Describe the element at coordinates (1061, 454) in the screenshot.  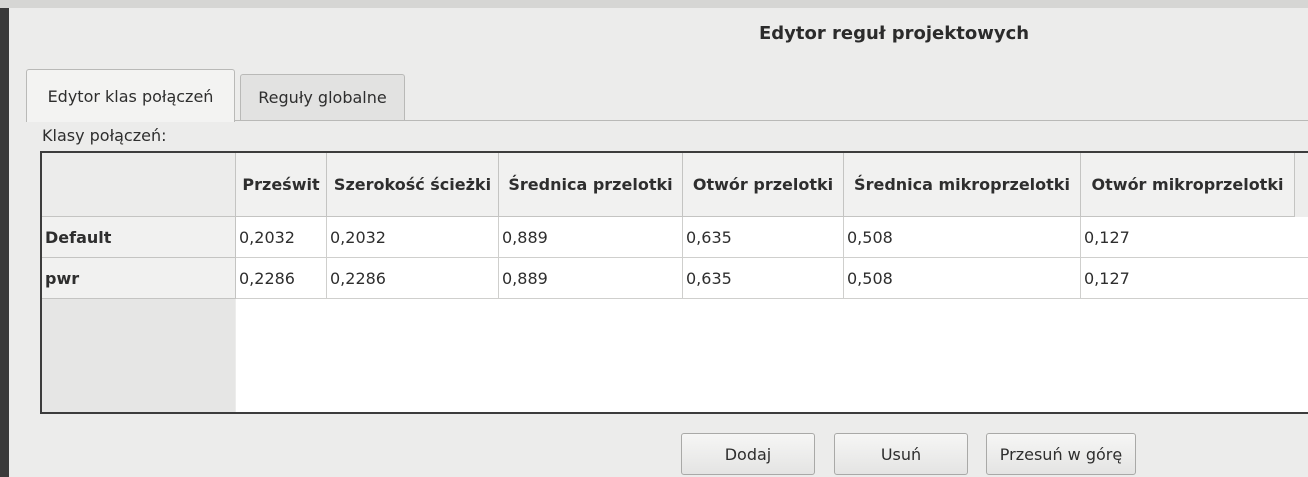
I see `move-up-button: Przesuń w górę` at that location.